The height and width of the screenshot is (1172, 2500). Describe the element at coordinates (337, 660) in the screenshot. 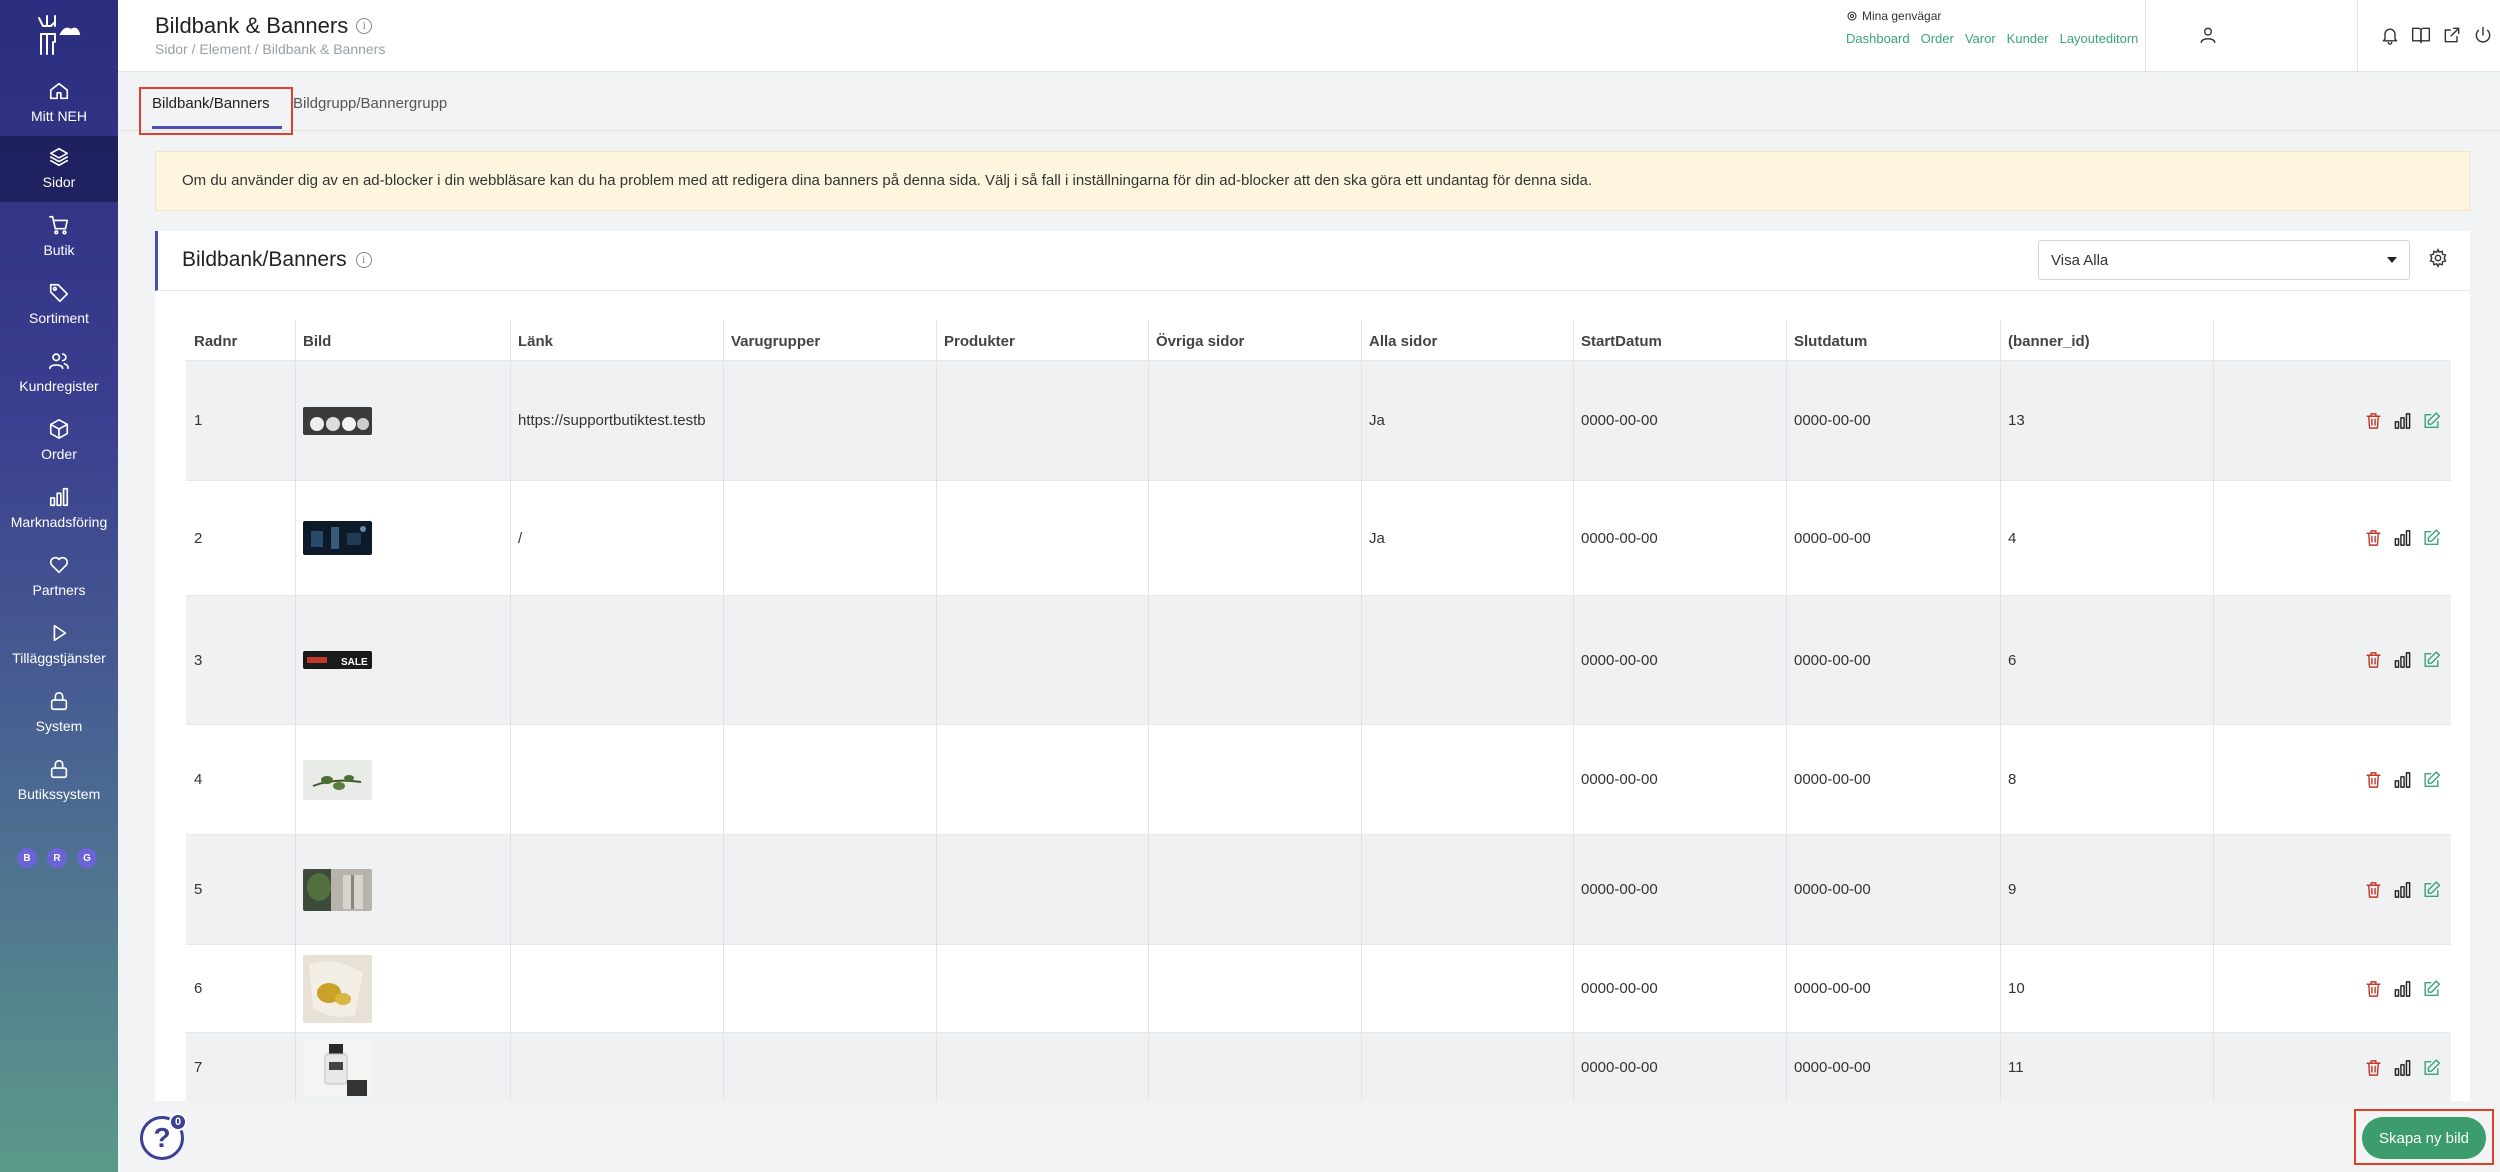

I see `banner-thumbnail: SALE` at that location.